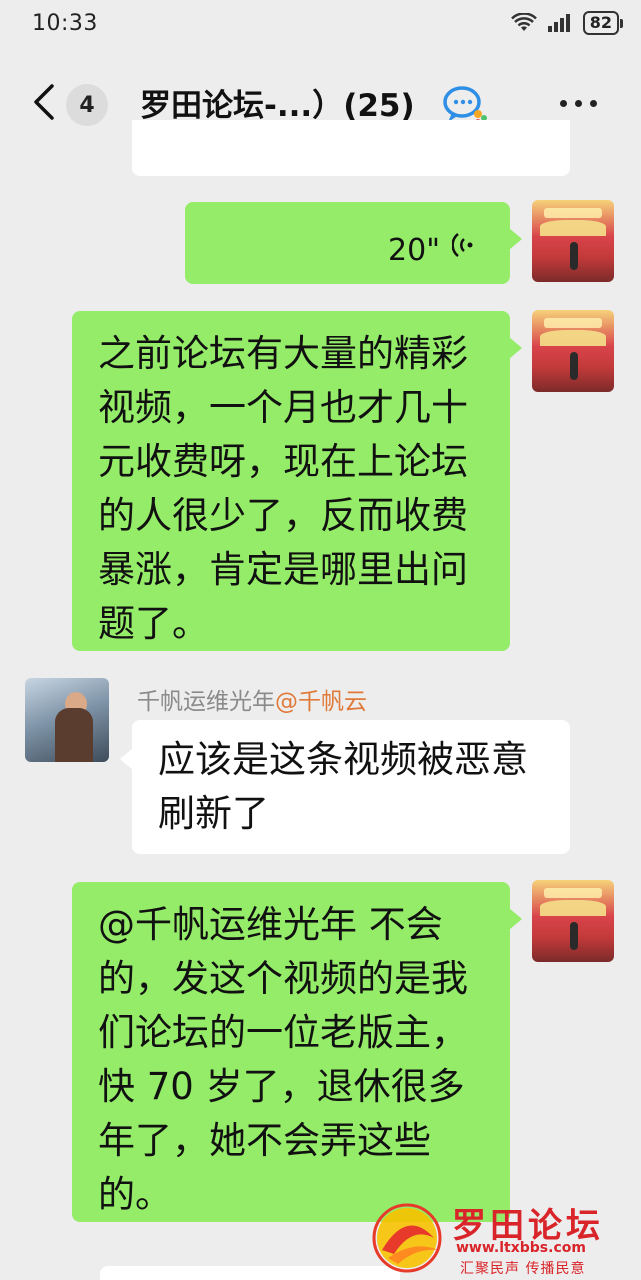 This screenshot has height=1280, width=641. Describe the element at coordinates (74, 735) in the screenshot. I see `avatar-body` at that location.